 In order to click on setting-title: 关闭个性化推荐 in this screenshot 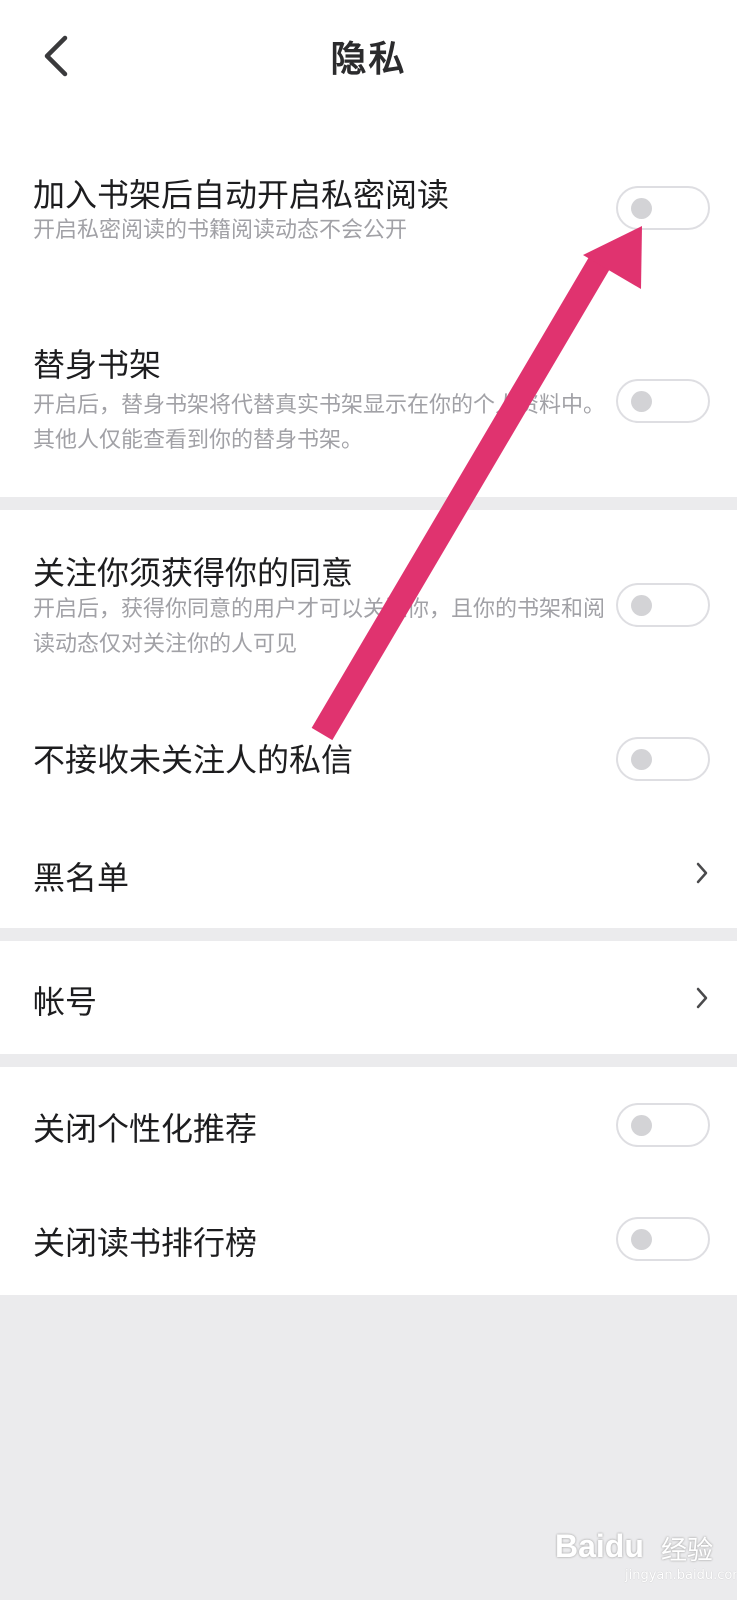, I will do `click(145, 1129)`.